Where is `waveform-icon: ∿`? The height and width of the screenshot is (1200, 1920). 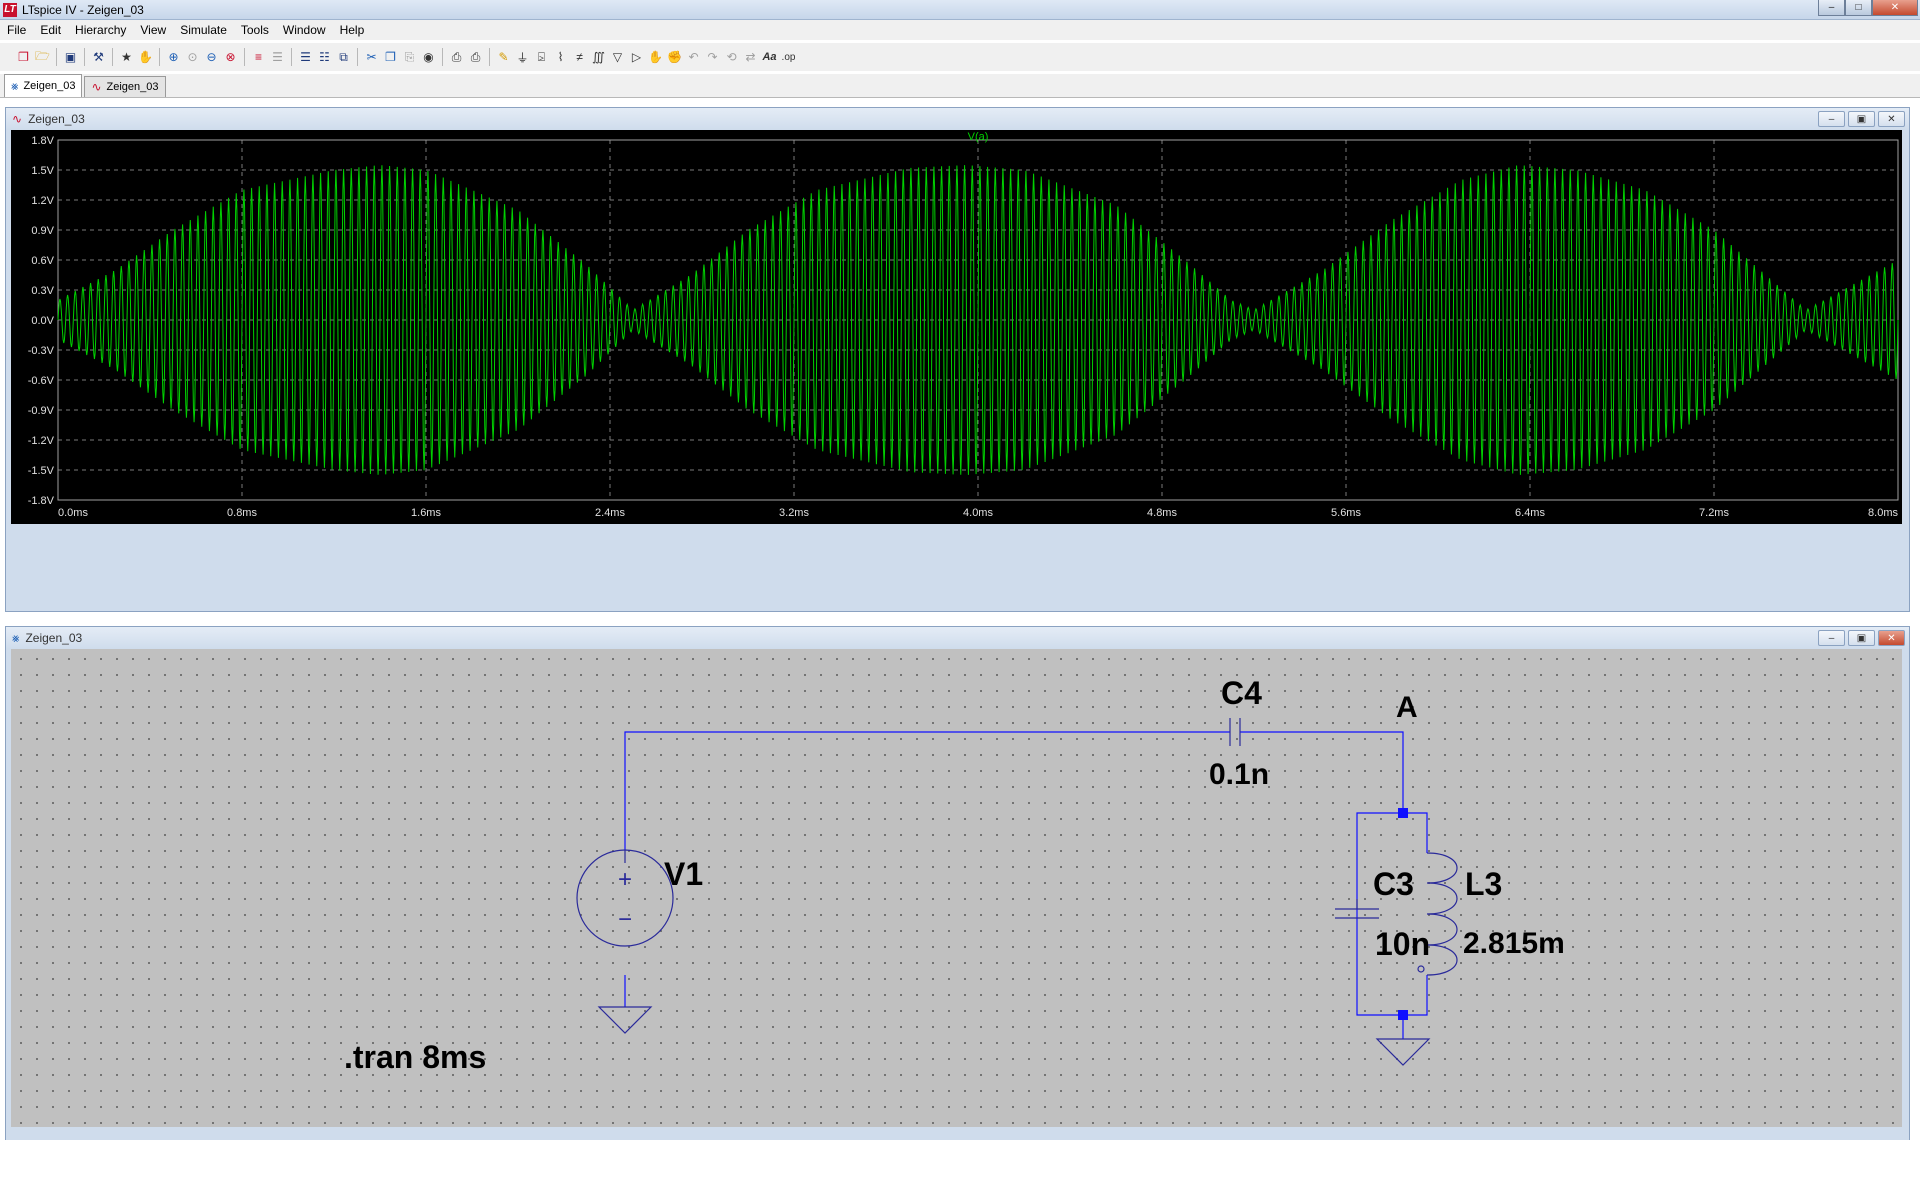
waveform-icon: ∿ is located at coordinates (96, 87).